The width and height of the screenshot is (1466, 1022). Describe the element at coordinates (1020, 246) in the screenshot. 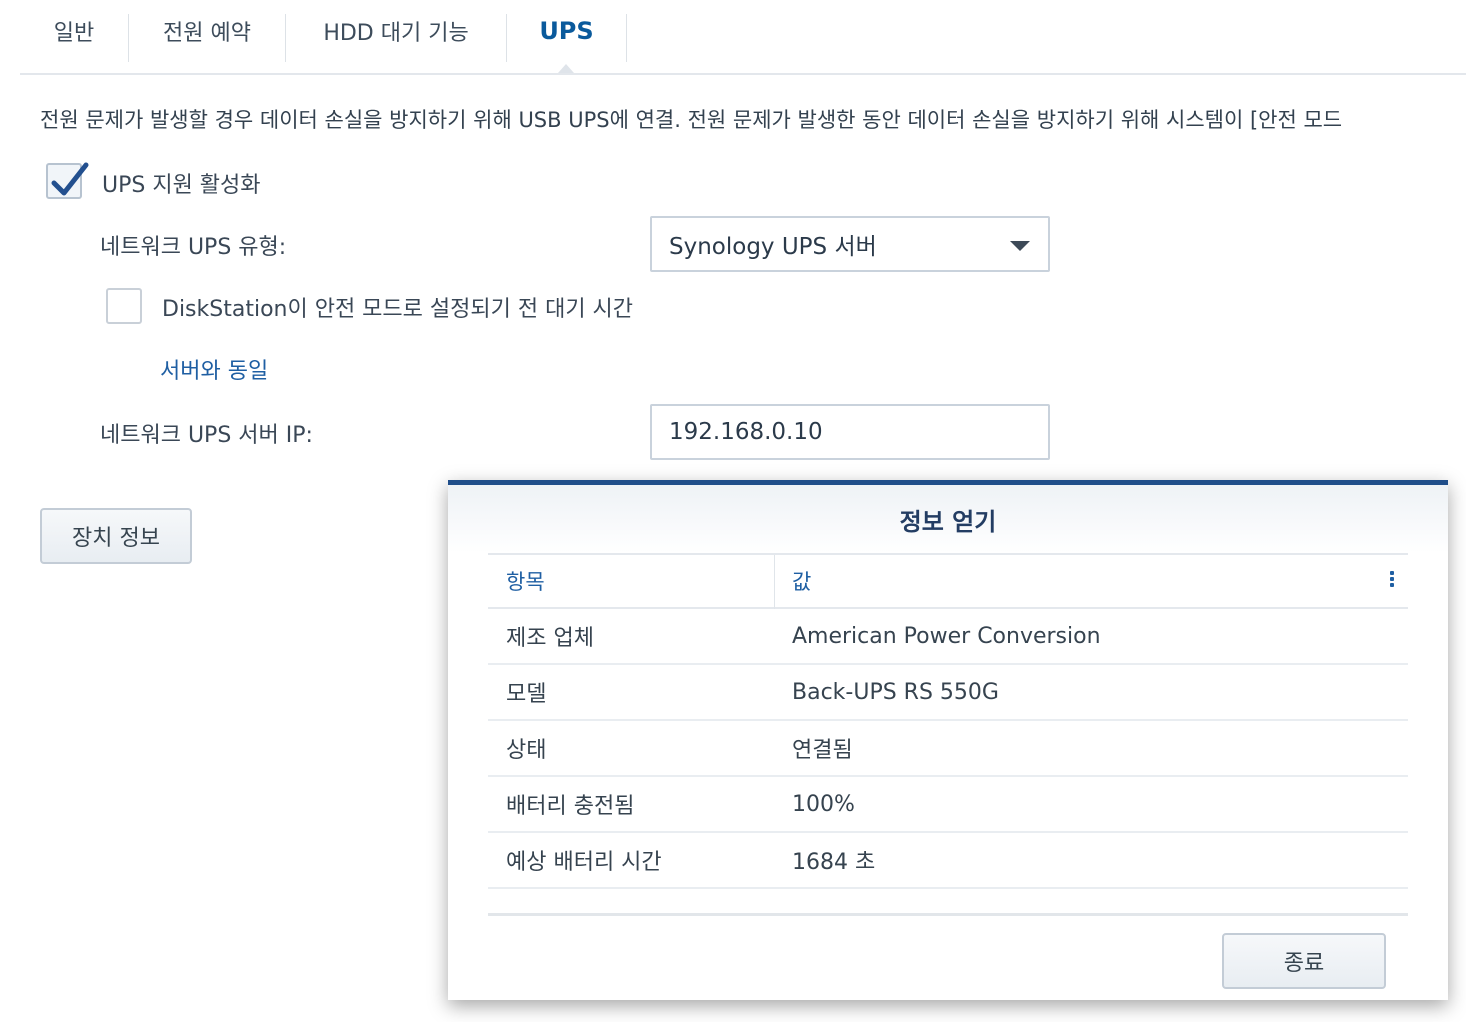

I see `chevron-down-icon` at that location.